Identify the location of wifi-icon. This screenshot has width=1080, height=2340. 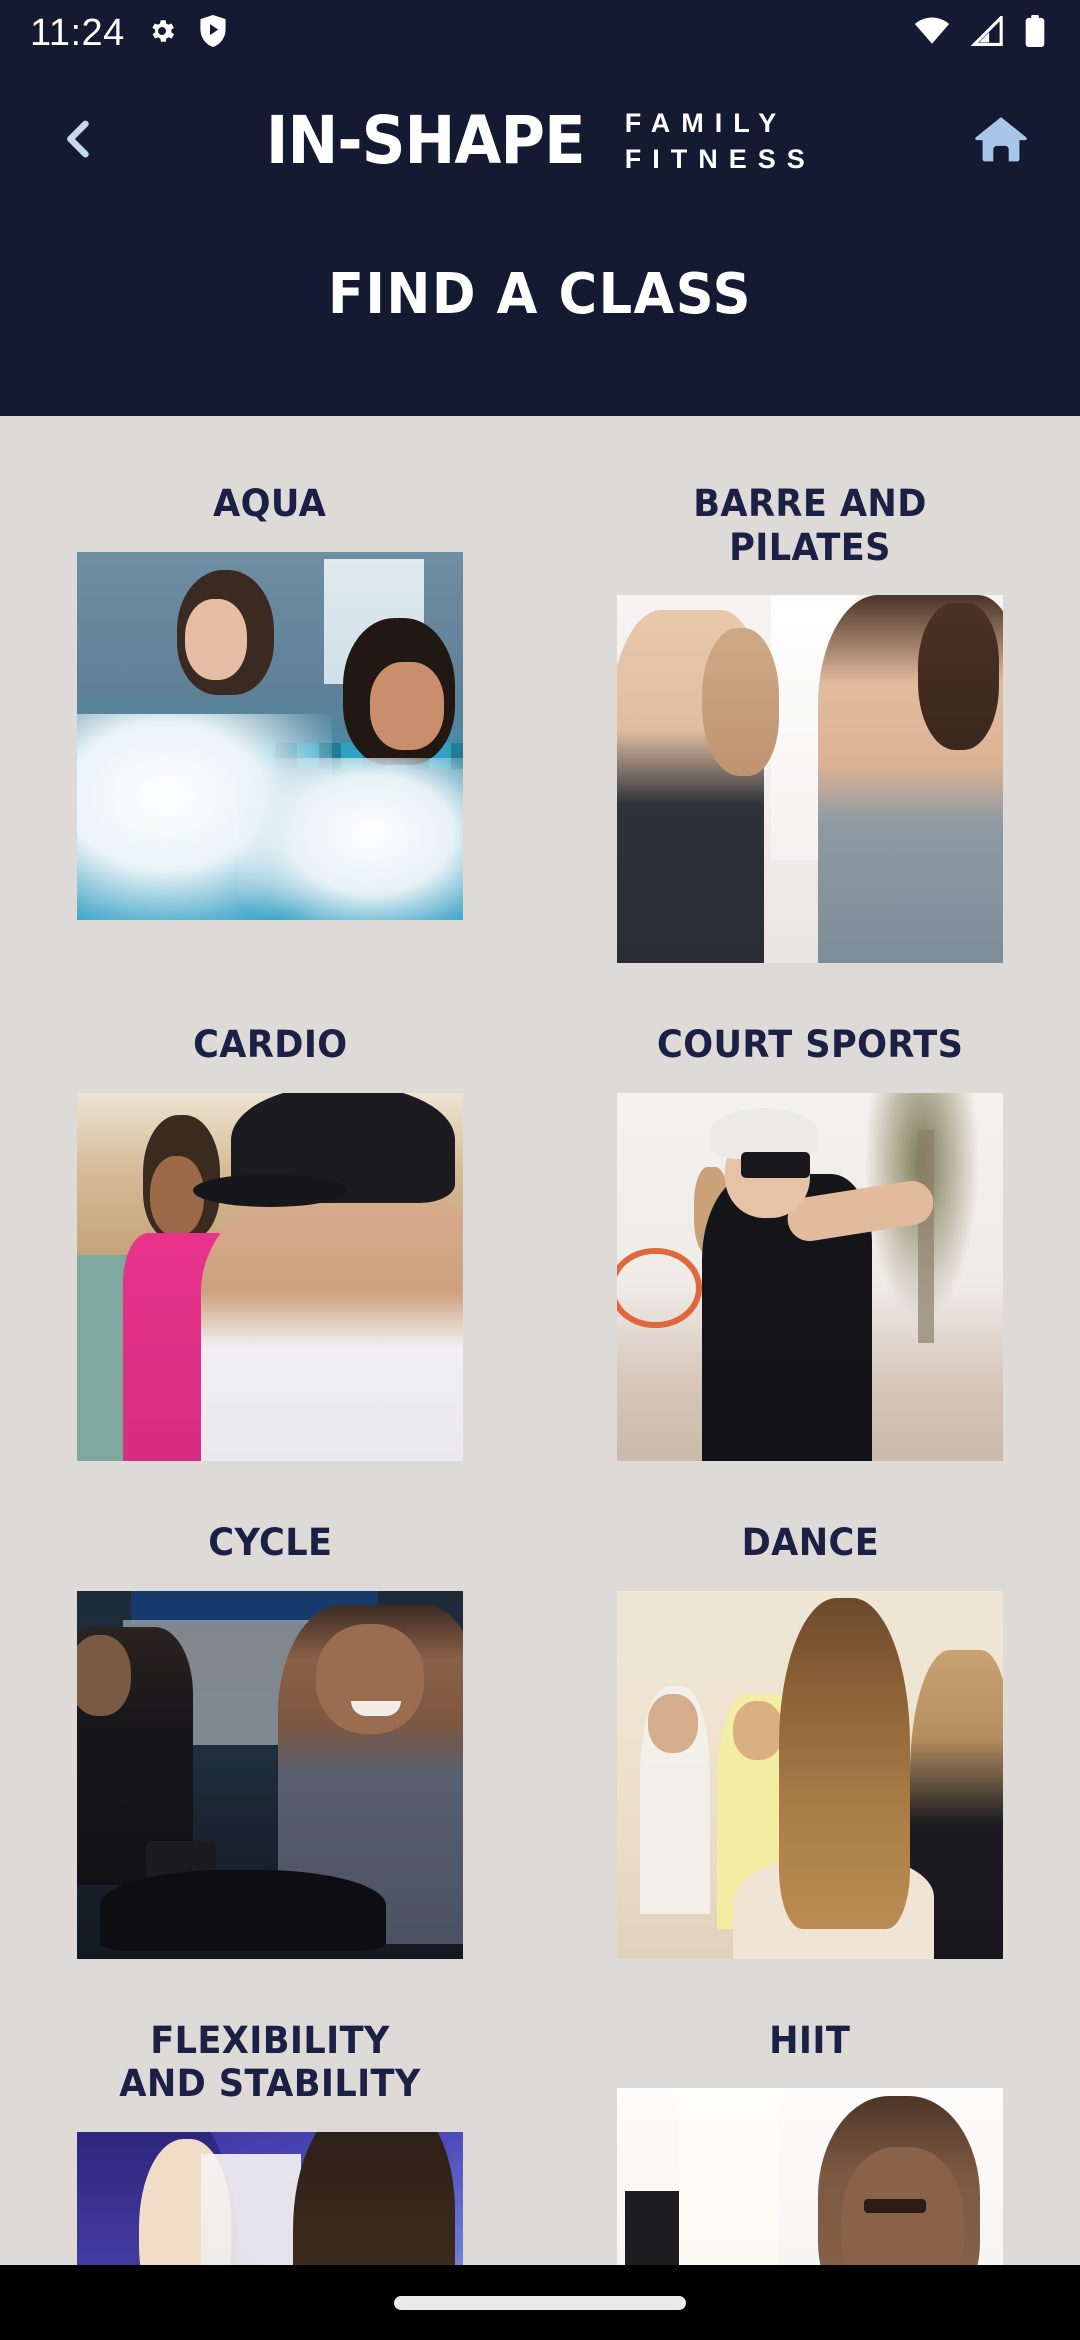
(932, 33).